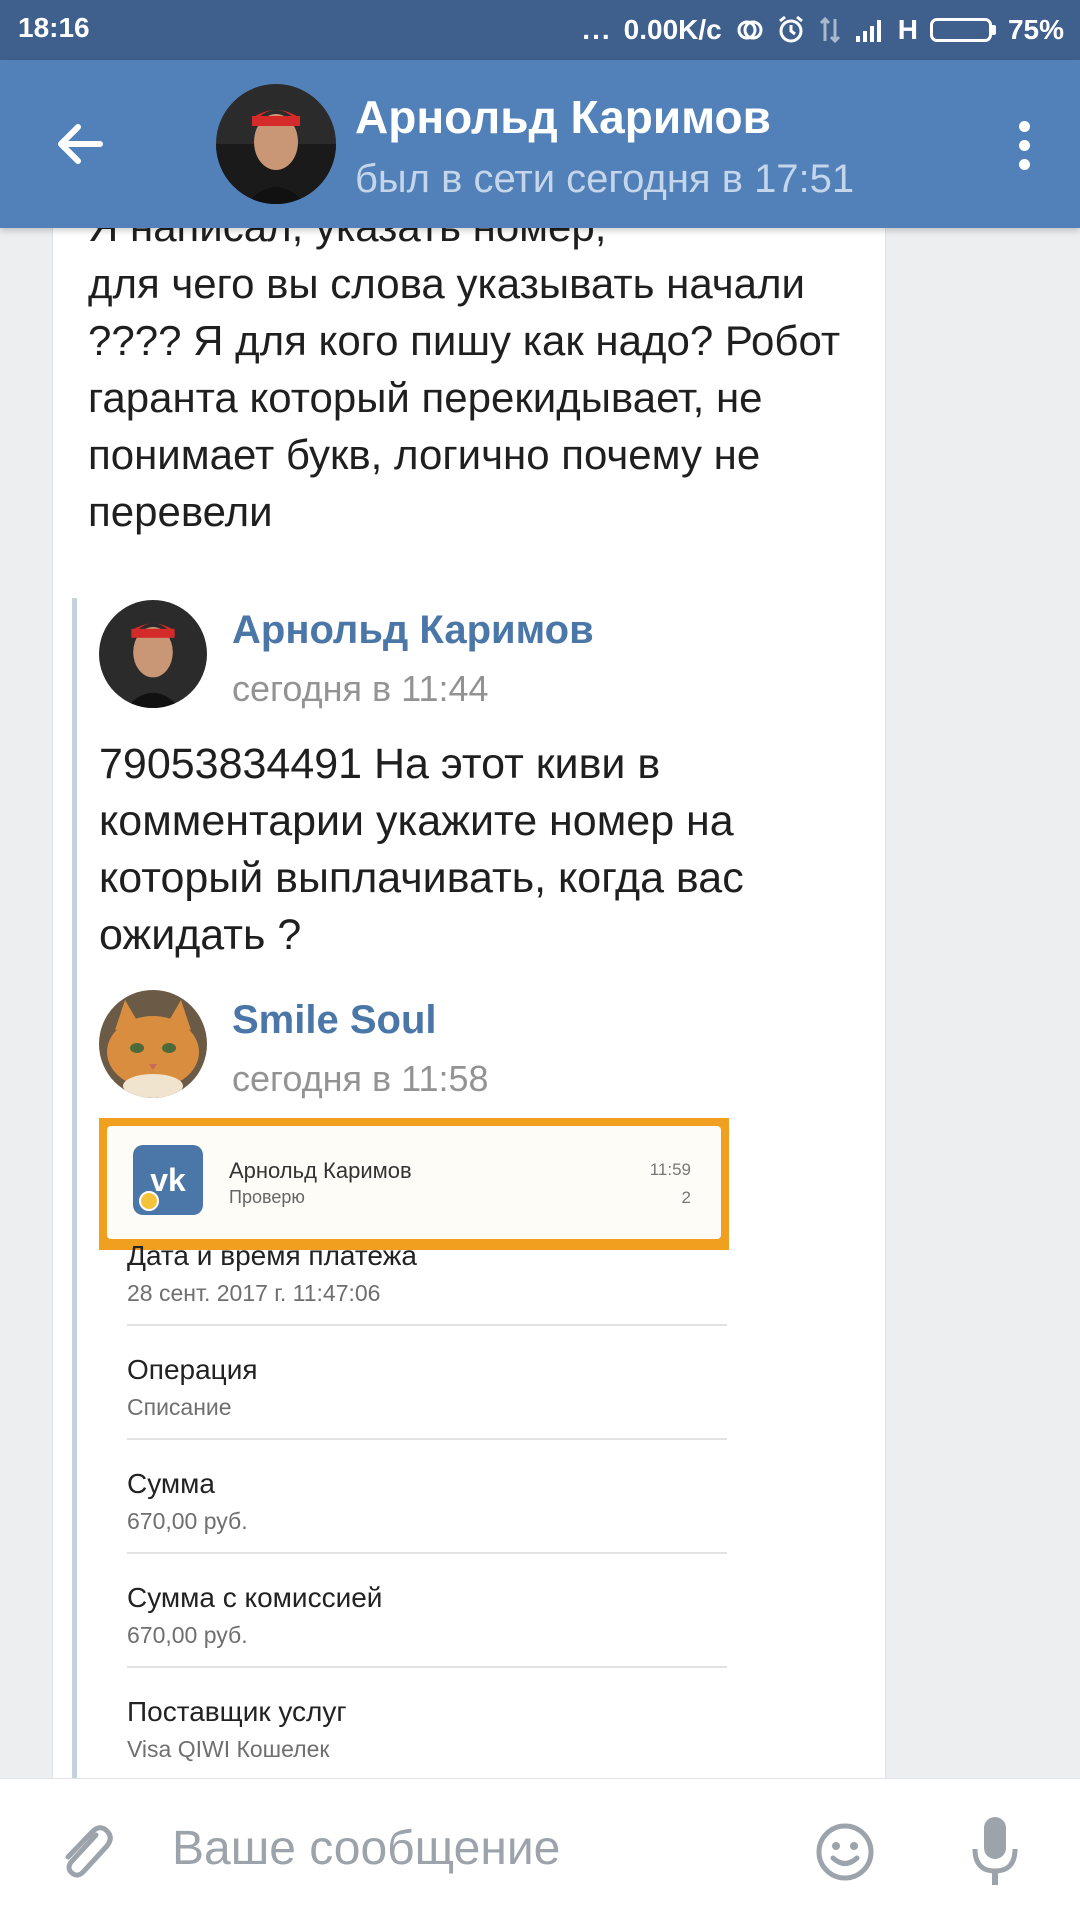  What do you see at coordinates (414, 1737) in the screenshot?
I see `payment-row: Поставщик услуг Visa QIWI Кошелек` at bounding box center [414, 1737].